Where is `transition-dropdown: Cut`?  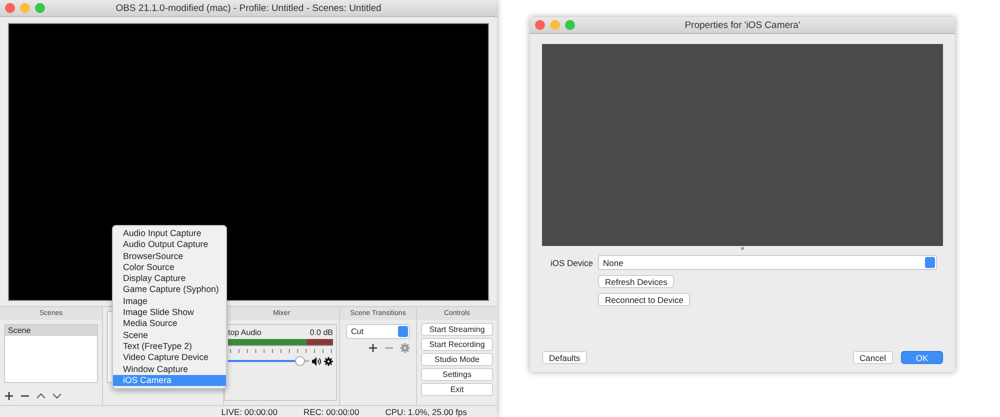 transition-dropdown: Cut is located at coordinates (378, 331).